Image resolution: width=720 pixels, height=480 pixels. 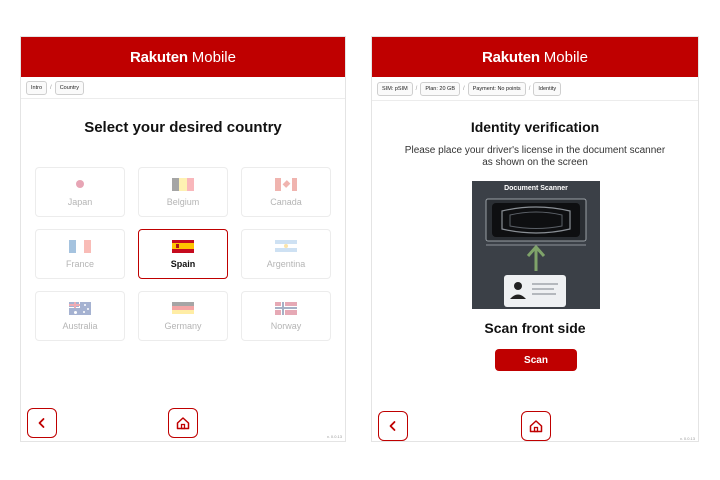 I want to click on japan-flag-icon, so click(x=80, y=184).